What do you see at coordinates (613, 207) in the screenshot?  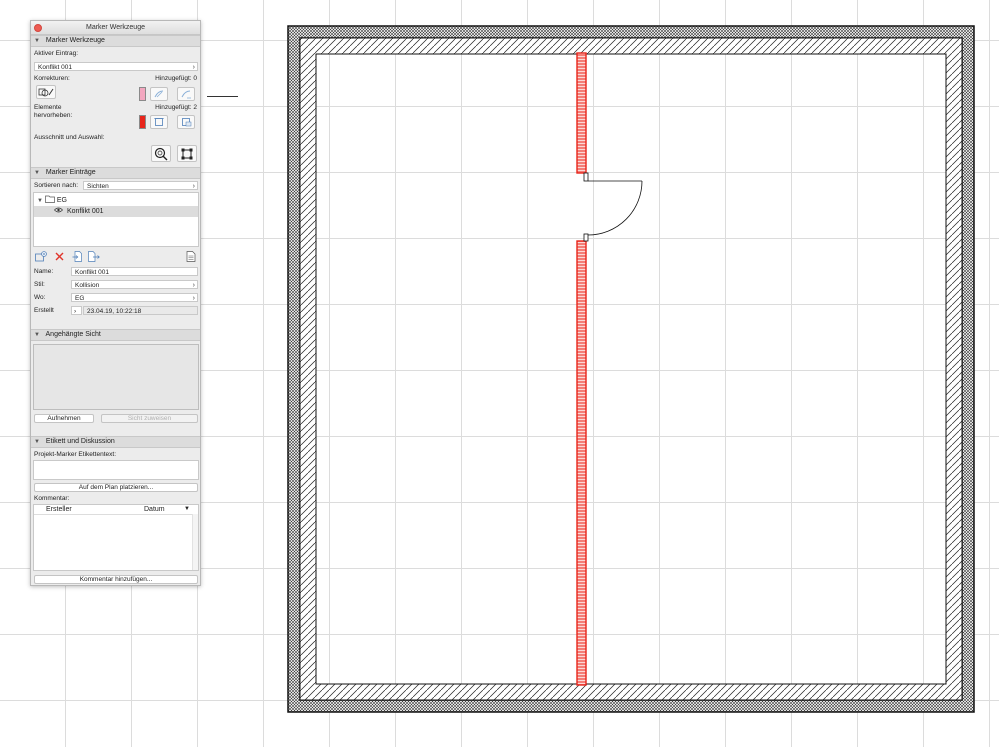 I see `door` at bounding box center [613, 207].